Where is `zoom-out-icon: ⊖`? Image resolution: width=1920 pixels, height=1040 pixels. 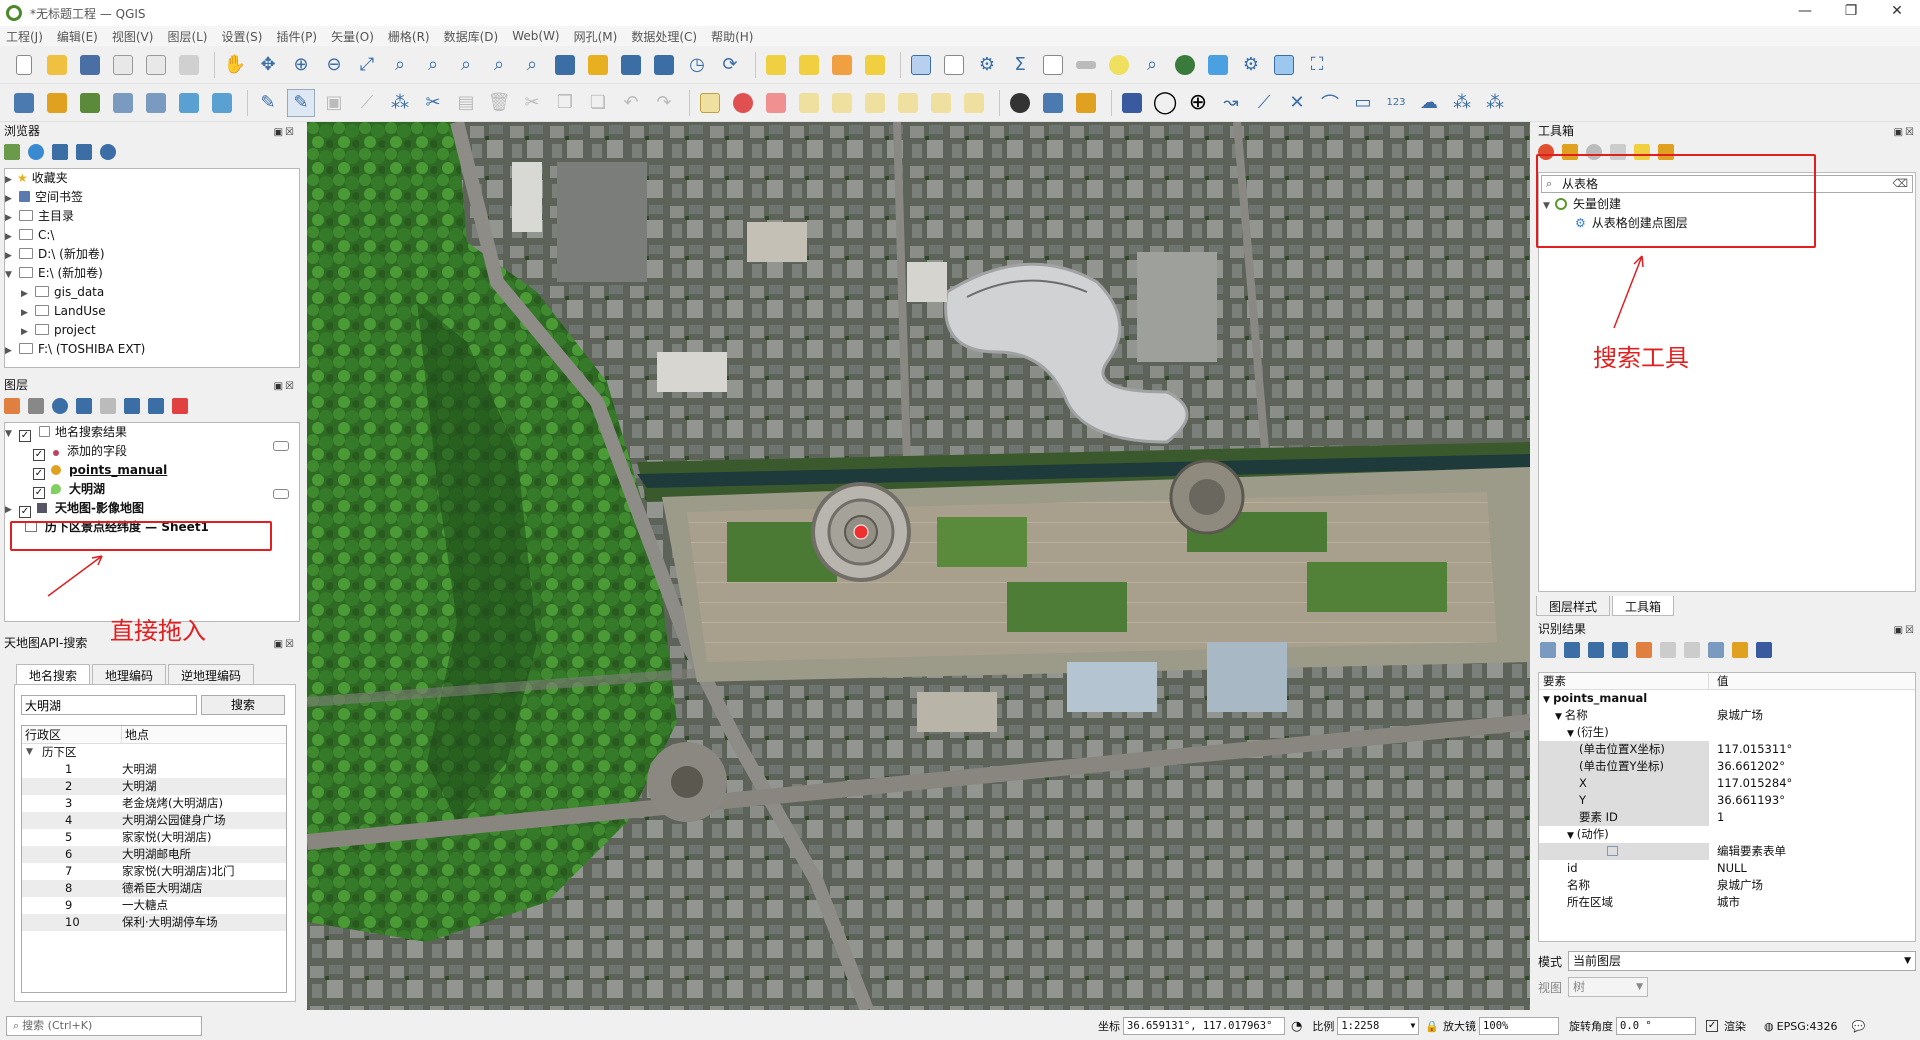
zoom-out-icon: ⊖ is located at coordinates (334, 65).